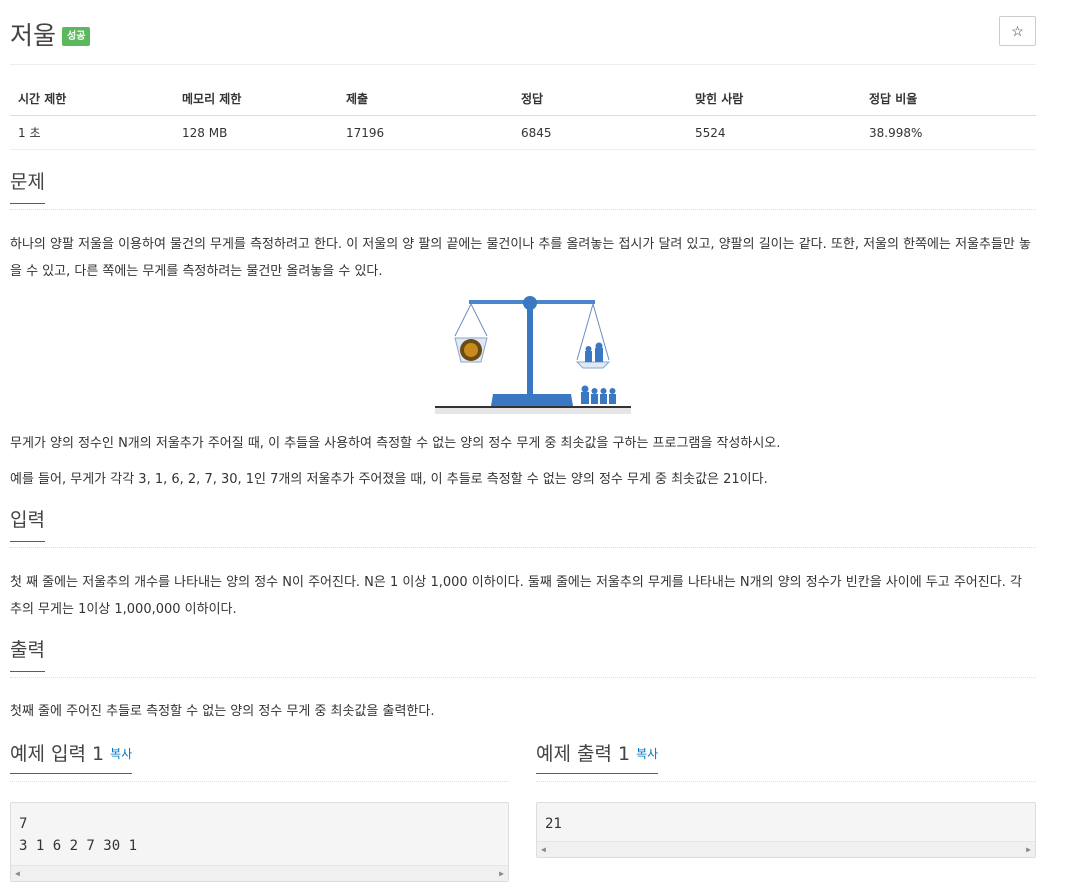  Describe the element at coordinates (523, 34) in the screenshot. I see `title-row: 저울 성공 ☆` at that location.